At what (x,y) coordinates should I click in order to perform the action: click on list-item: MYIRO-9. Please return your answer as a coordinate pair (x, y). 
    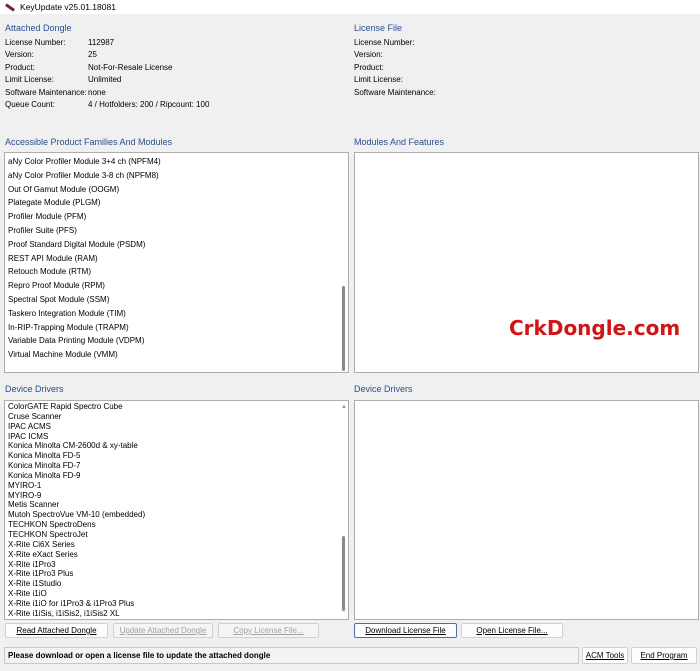
    Looking at the image, I should click on (176, 496).